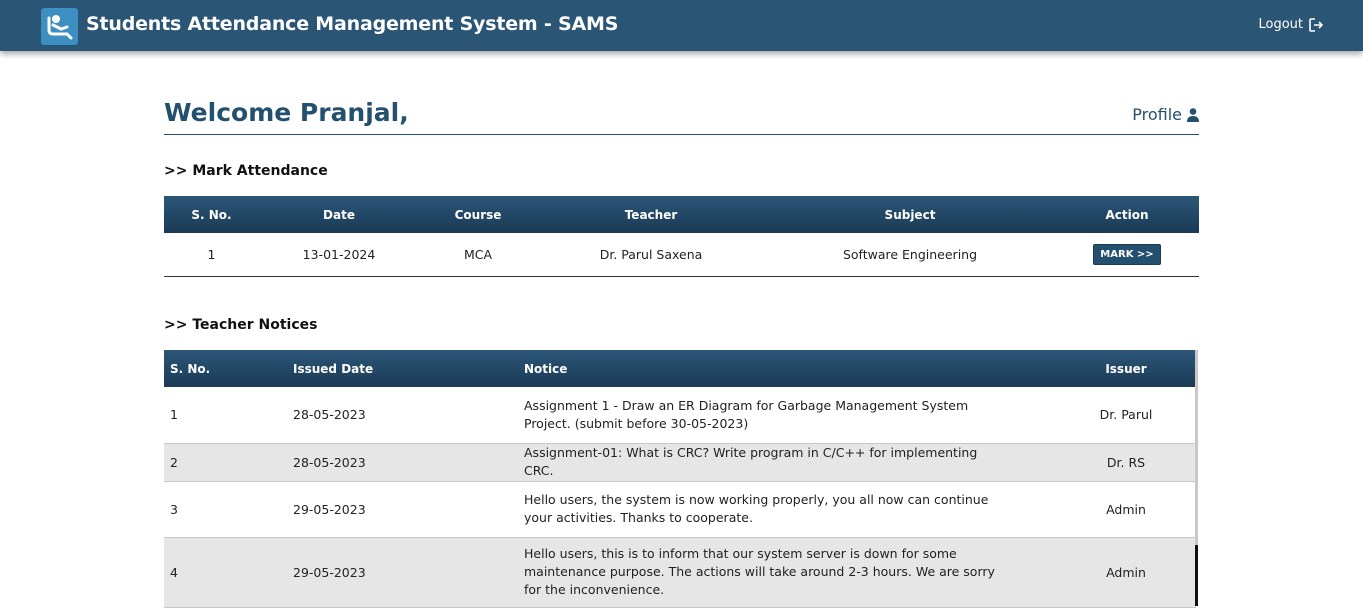 The width and height of the screenshot is (1363, 608). Describe the element at coordinates (546, 368) in the screenshot. I see `col-notice: Notice` at that location.